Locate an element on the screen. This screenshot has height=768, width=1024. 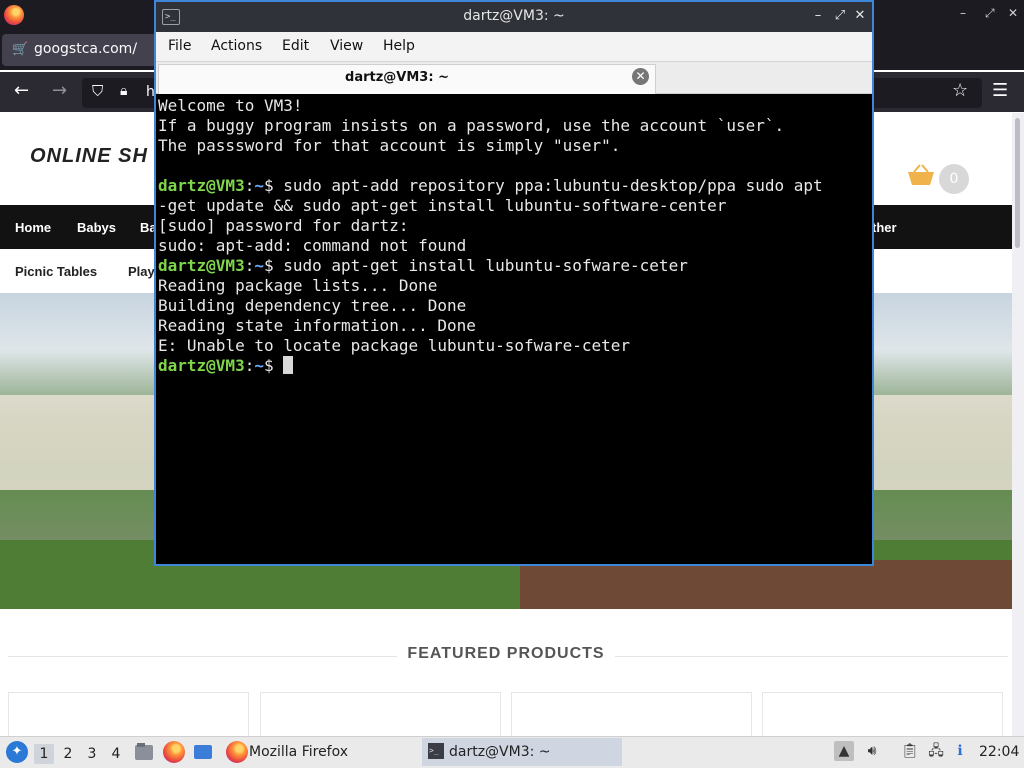
browser-tab: 🛒 googstca.com/ is located at coordinates (82, 50).